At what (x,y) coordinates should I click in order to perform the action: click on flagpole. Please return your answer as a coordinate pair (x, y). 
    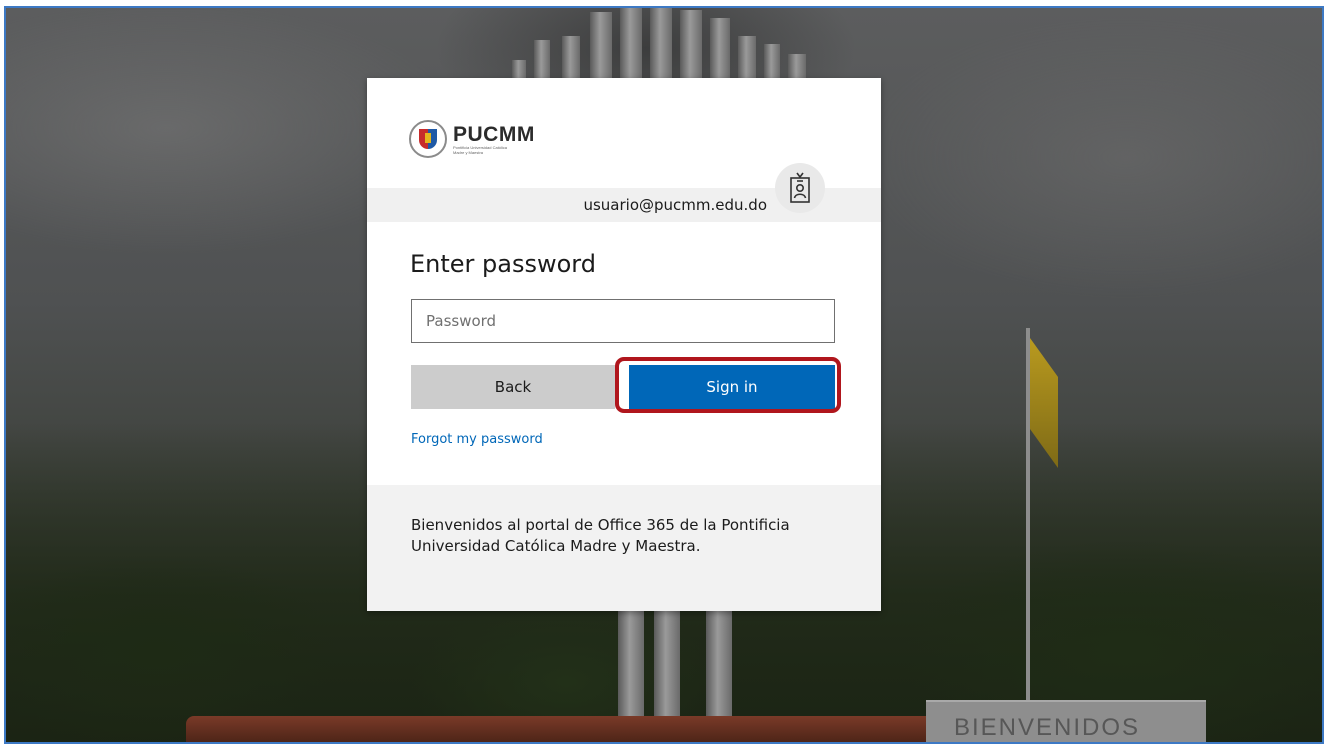
    Looking at the image, I should click on (1028, 518).